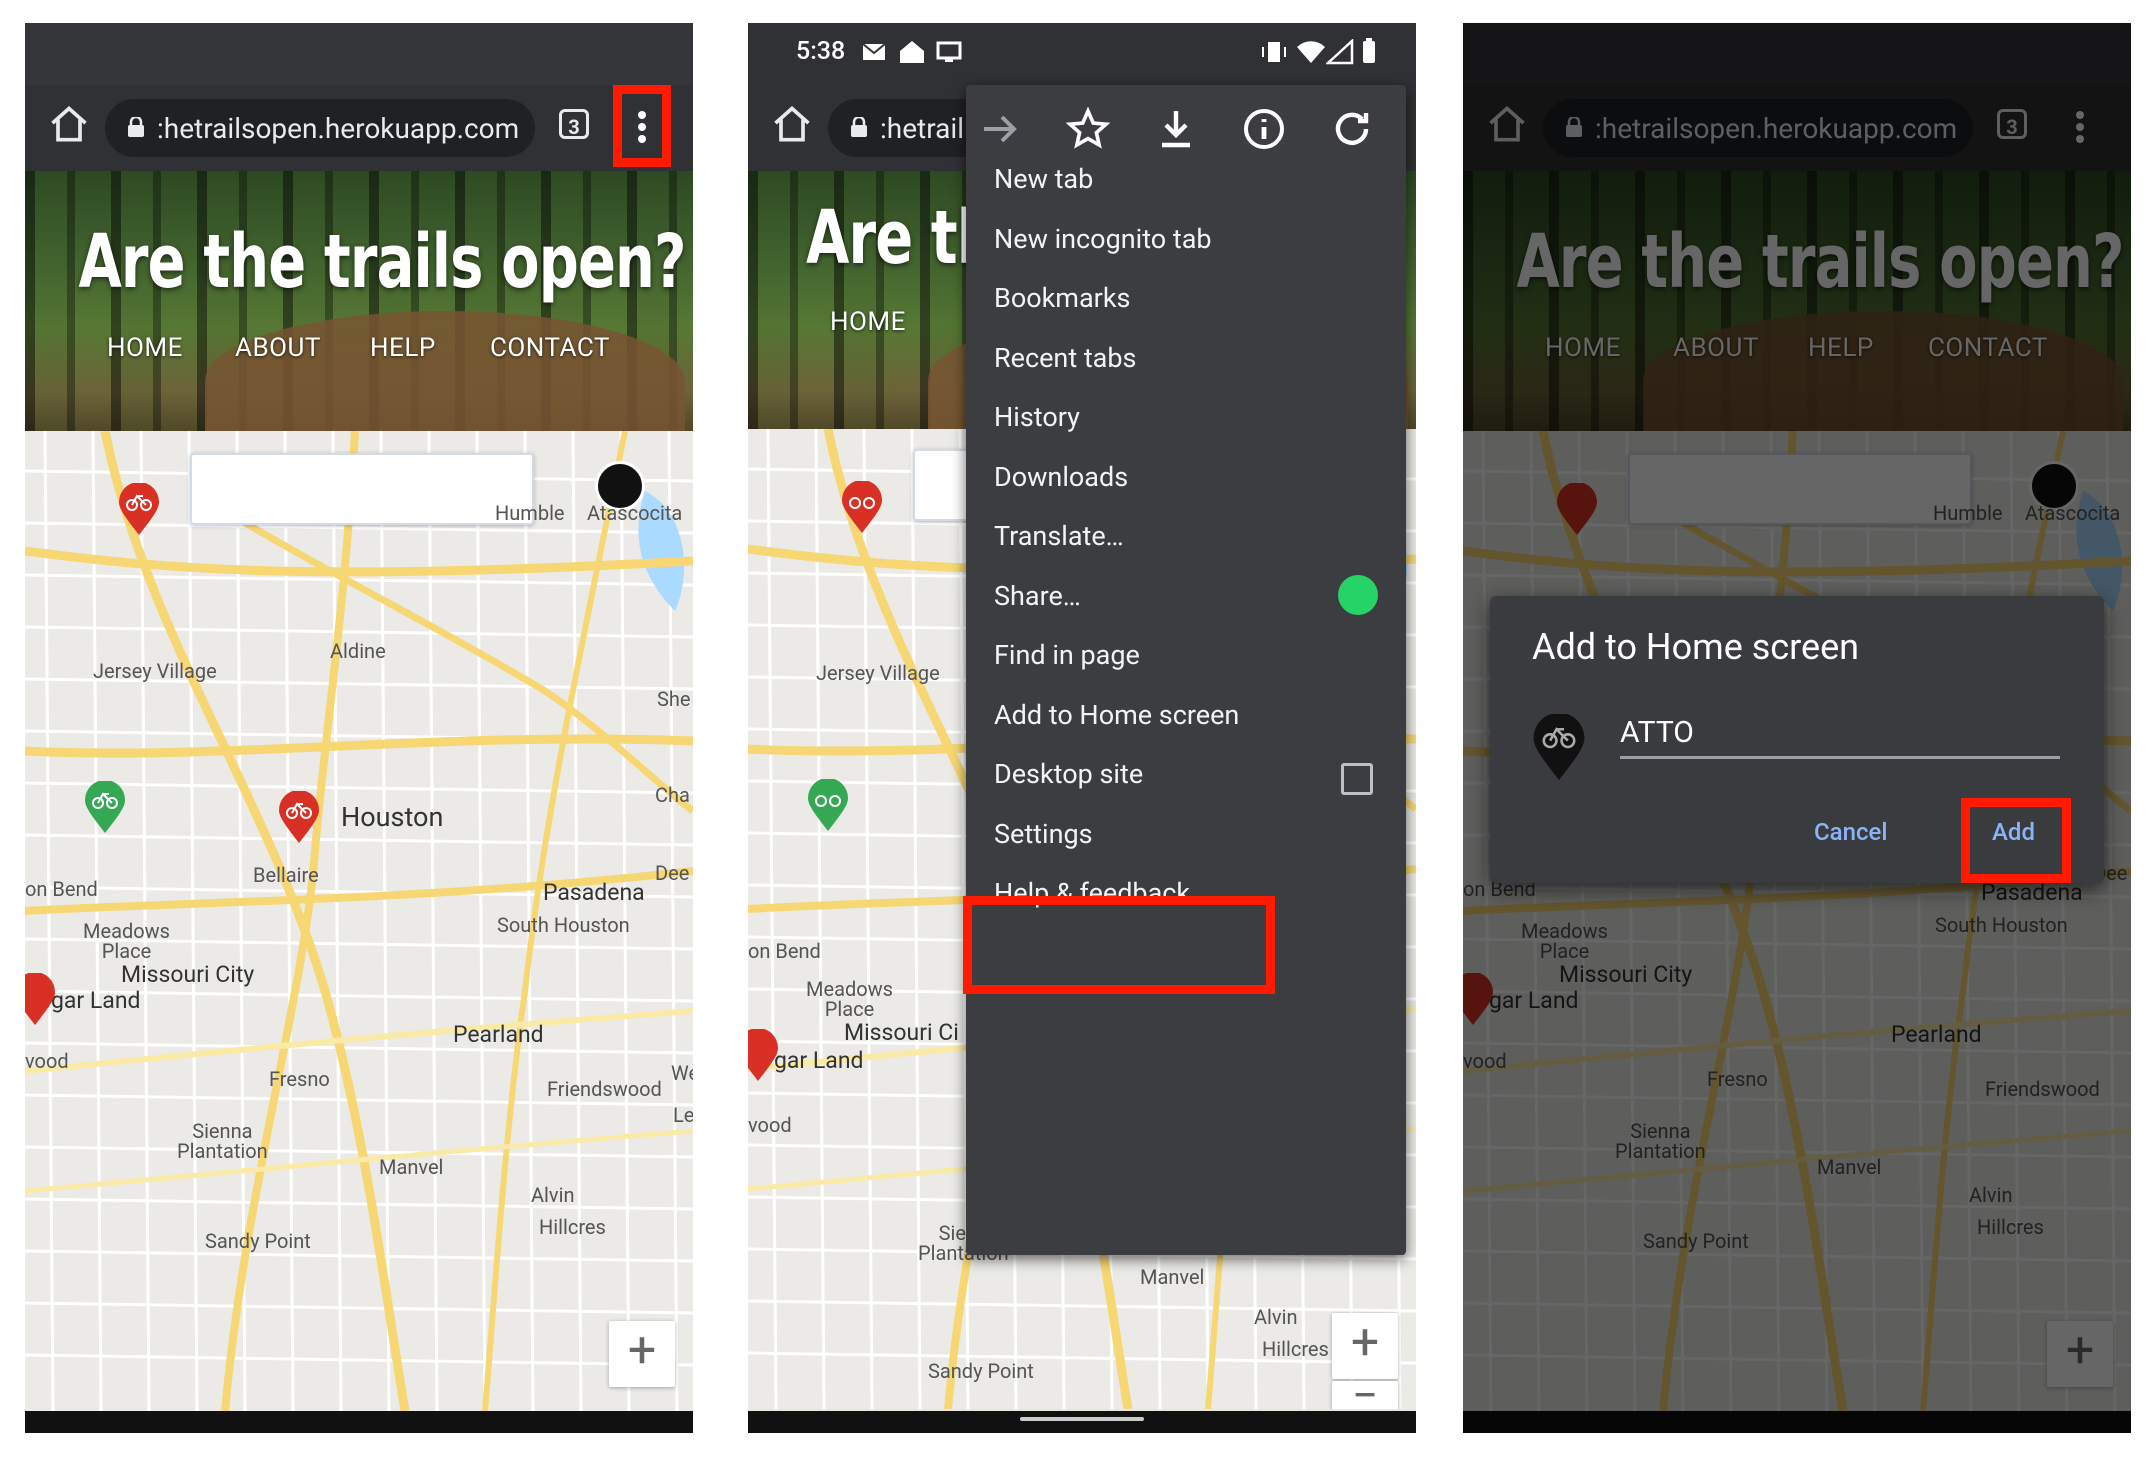 Image resolution: width=2154 pixels, height=1458 pixels. I want to click on nav-about: ABOUT, so click(278, 348).